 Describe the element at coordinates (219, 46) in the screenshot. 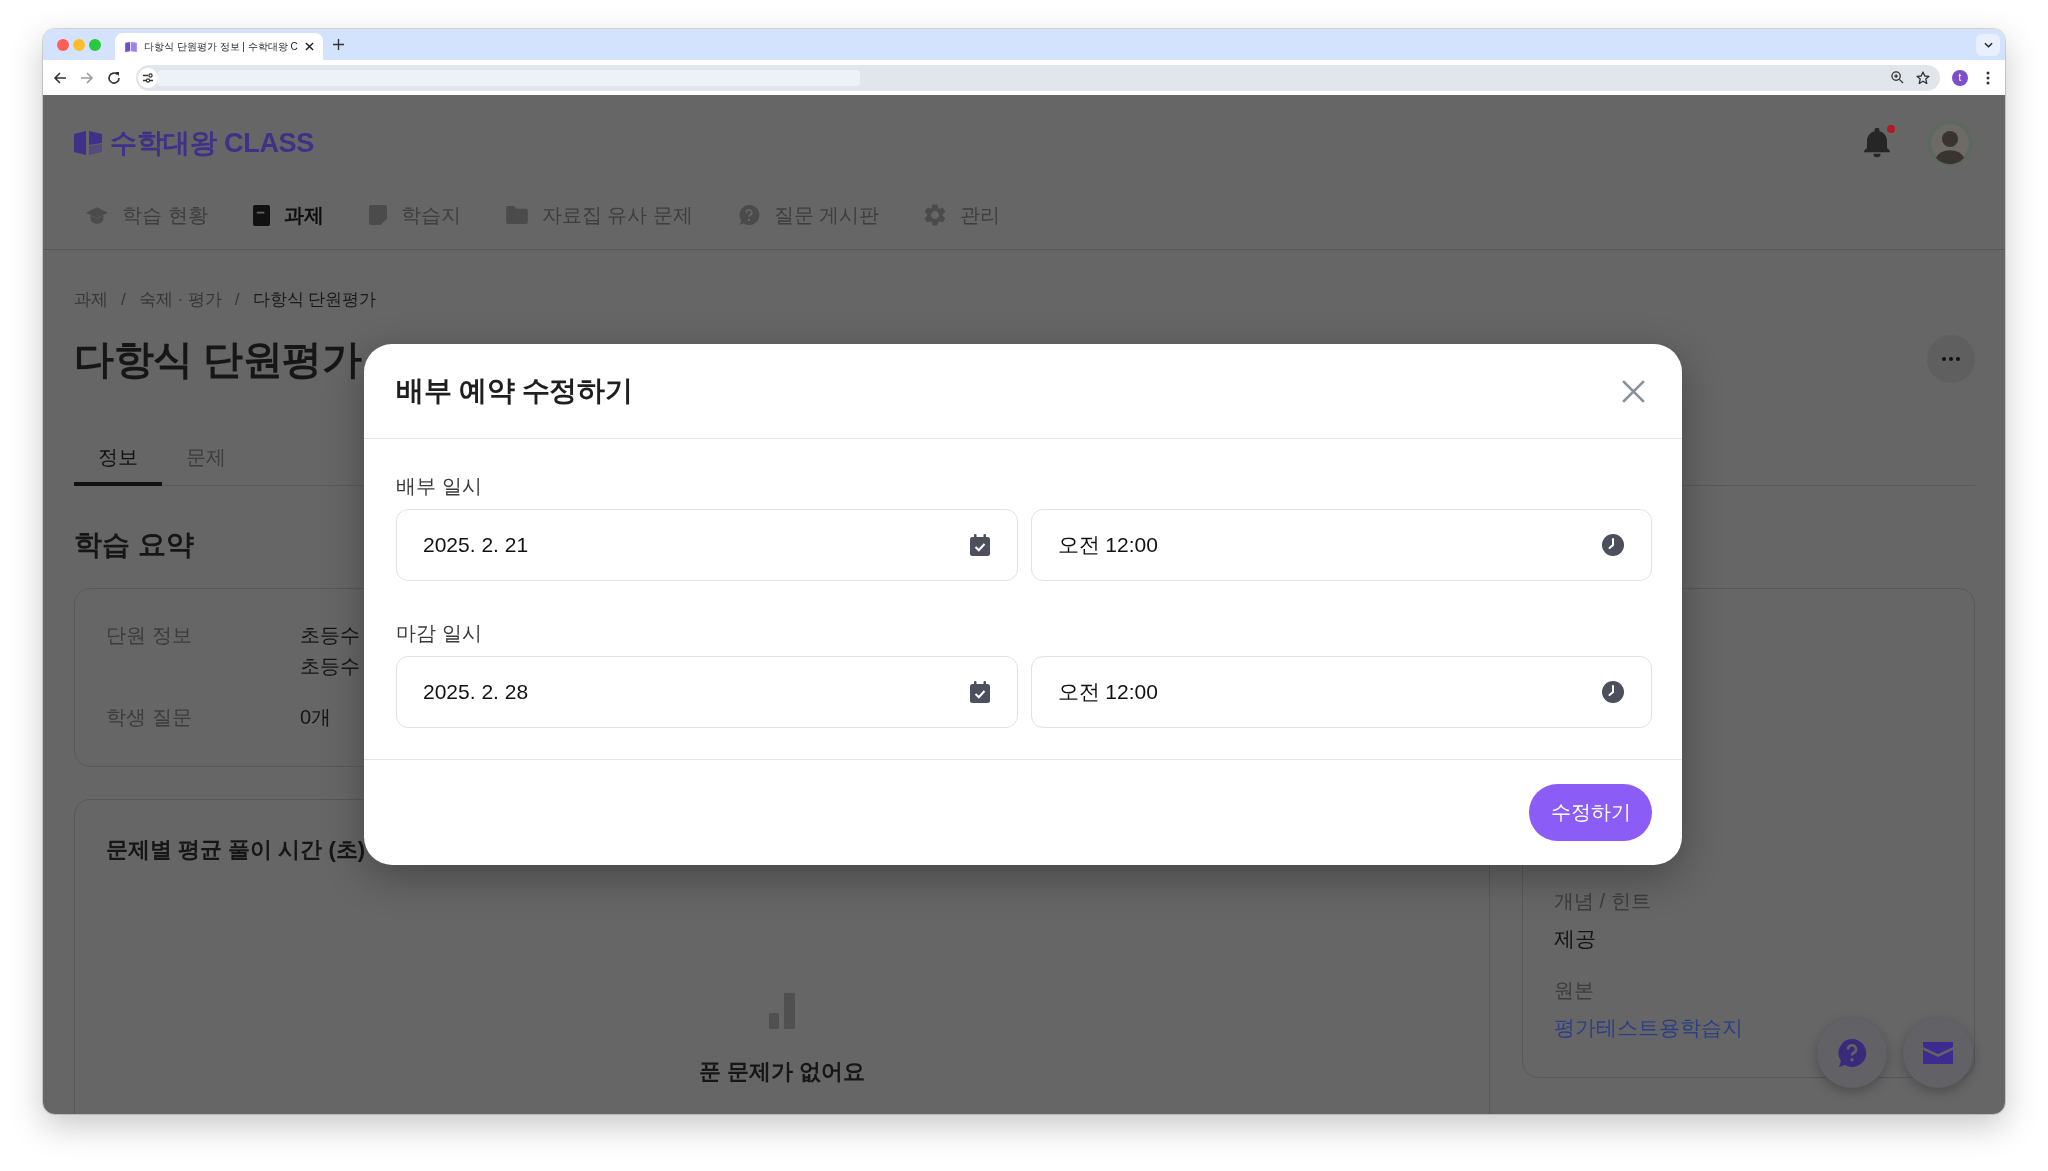

I see `browser-tab: 다항식 단원평가 정보 | 수학대왕 C` at that location.